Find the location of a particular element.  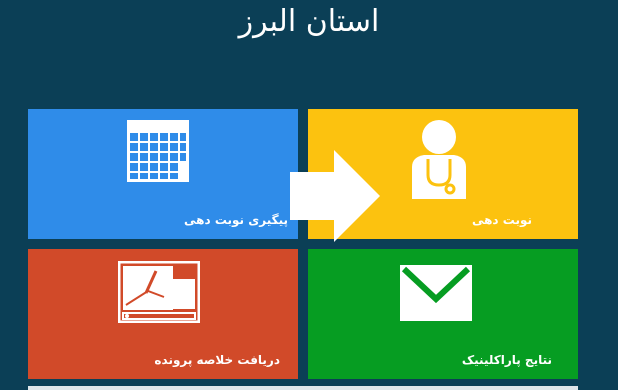

page-title: استان البرز is located at coordinates (309, 21).